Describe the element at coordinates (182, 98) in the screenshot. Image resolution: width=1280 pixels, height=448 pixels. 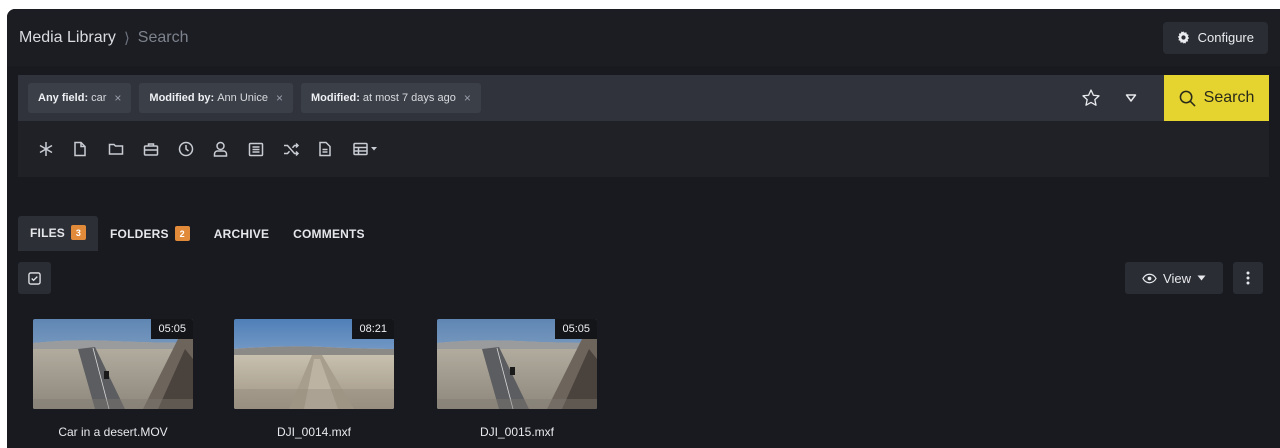
I see `filter-key: Modified by:` at that location.